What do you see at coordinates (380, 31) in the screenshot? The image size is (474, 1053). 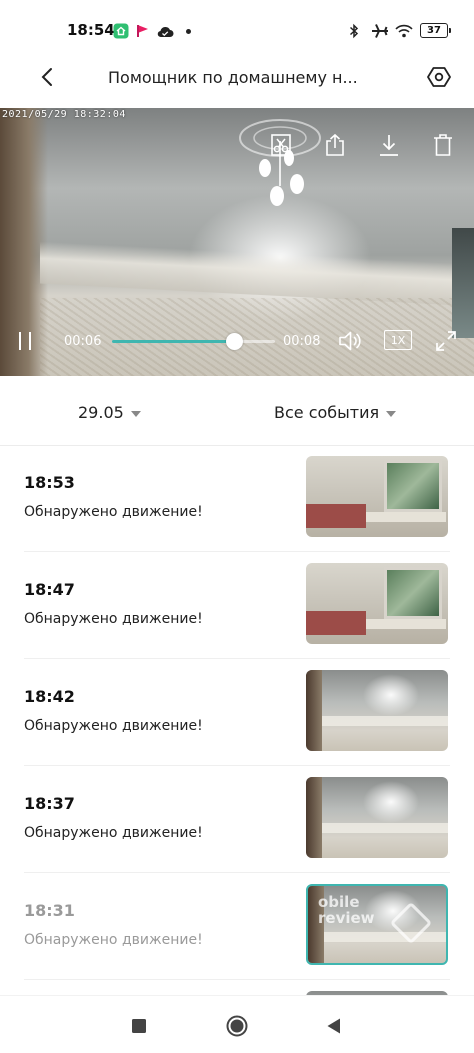 I see `airplane-icon` at bounding box center [380, 31].